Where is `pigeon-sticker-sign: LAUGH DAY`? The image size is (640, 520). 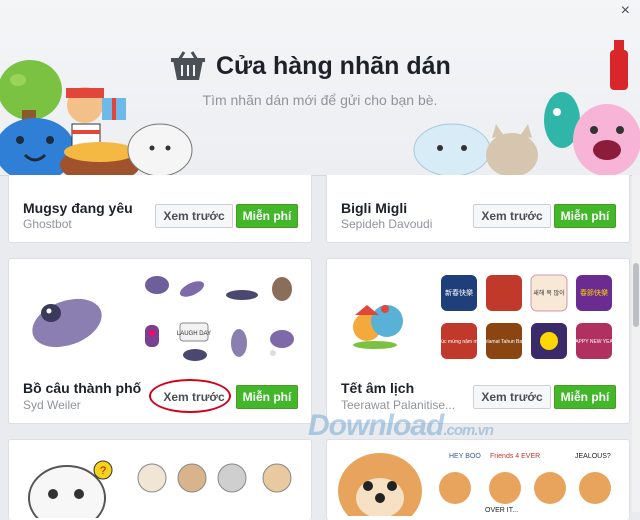 pigeon-sticker-sign: LAUGH DAY is located at coordinates (194, 334).